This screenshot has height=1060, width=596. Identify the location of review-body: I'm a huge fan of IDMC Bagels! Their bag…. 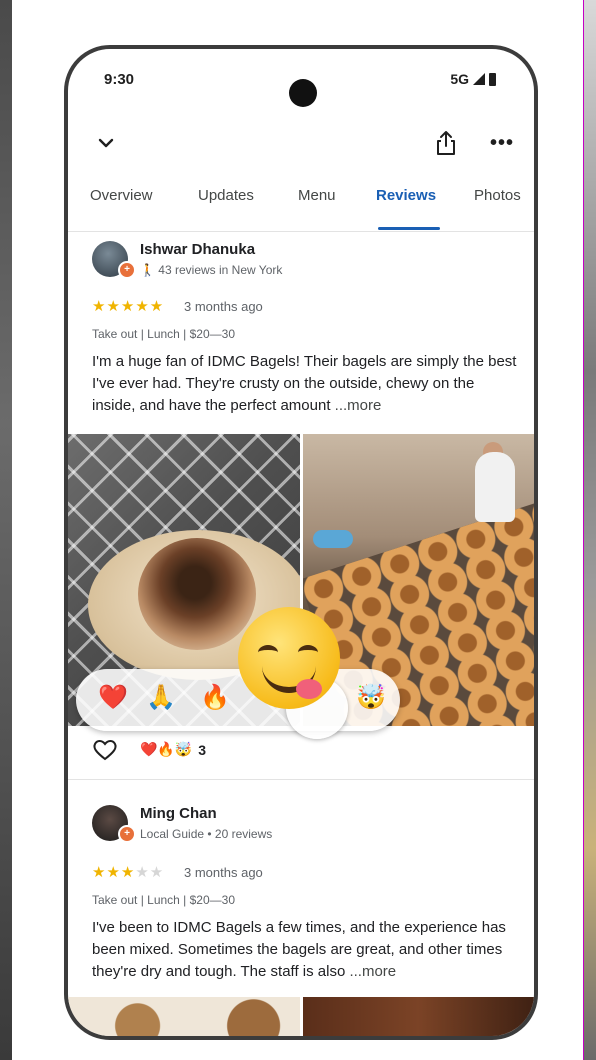
(304, 383).